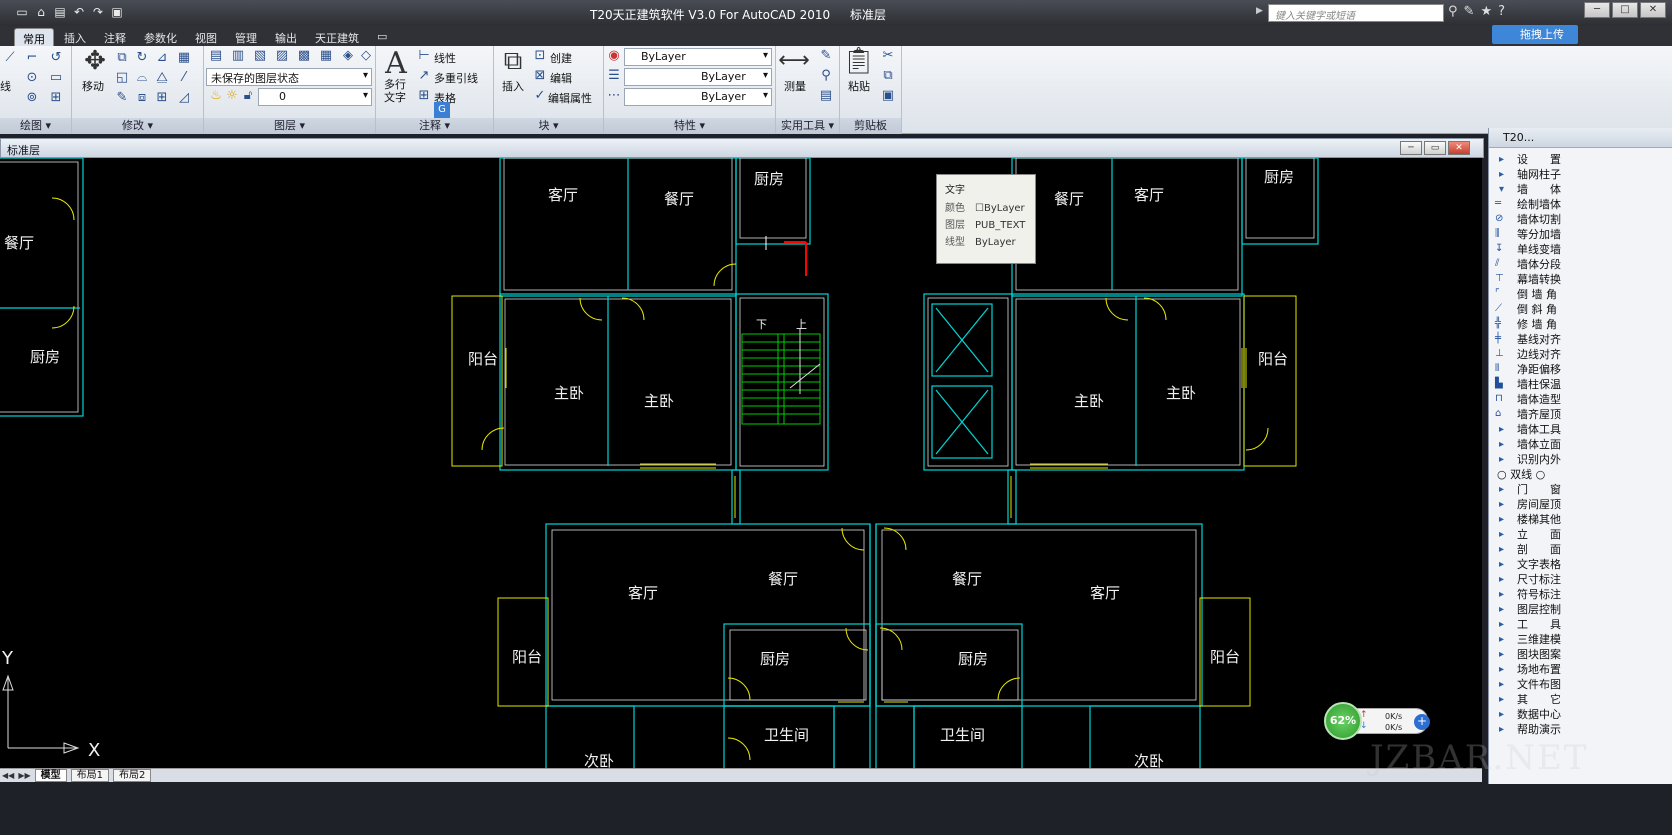  What do you see at coordinates (1580, 624) in the screenshot?
I see `t20-item: 工 具` at bounding box center [1580, 624].